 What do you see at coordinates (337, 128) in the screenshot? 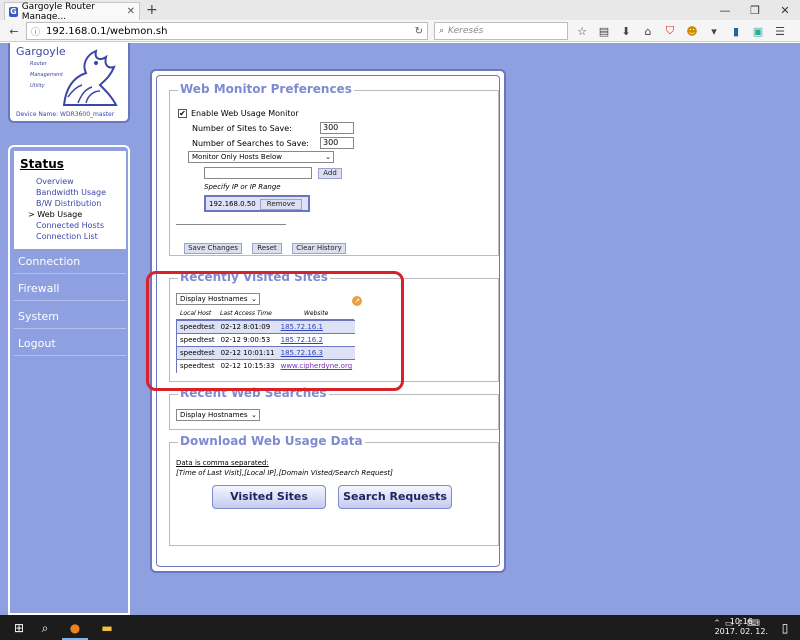
I see `sites-to-save-input: 300` at bounding box center [337, 128].